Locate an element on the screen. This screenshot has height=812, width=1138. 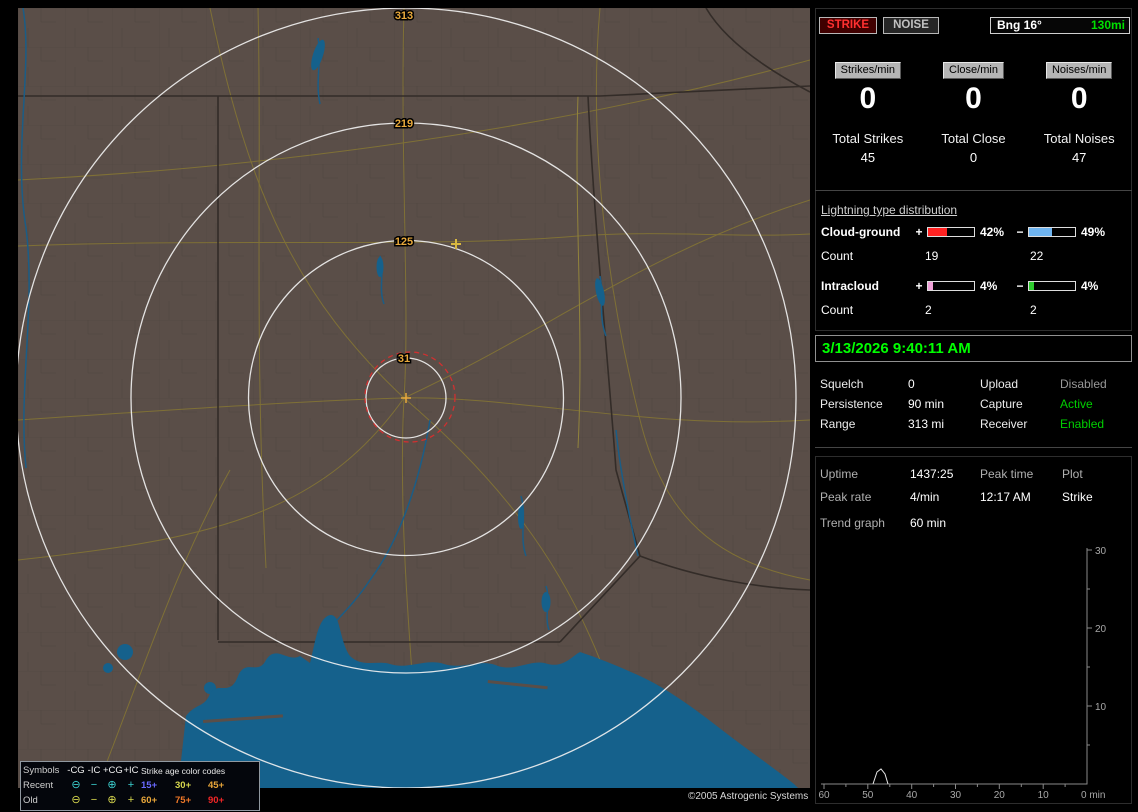
cg-positive-bar is located at coordinates (951, 232).